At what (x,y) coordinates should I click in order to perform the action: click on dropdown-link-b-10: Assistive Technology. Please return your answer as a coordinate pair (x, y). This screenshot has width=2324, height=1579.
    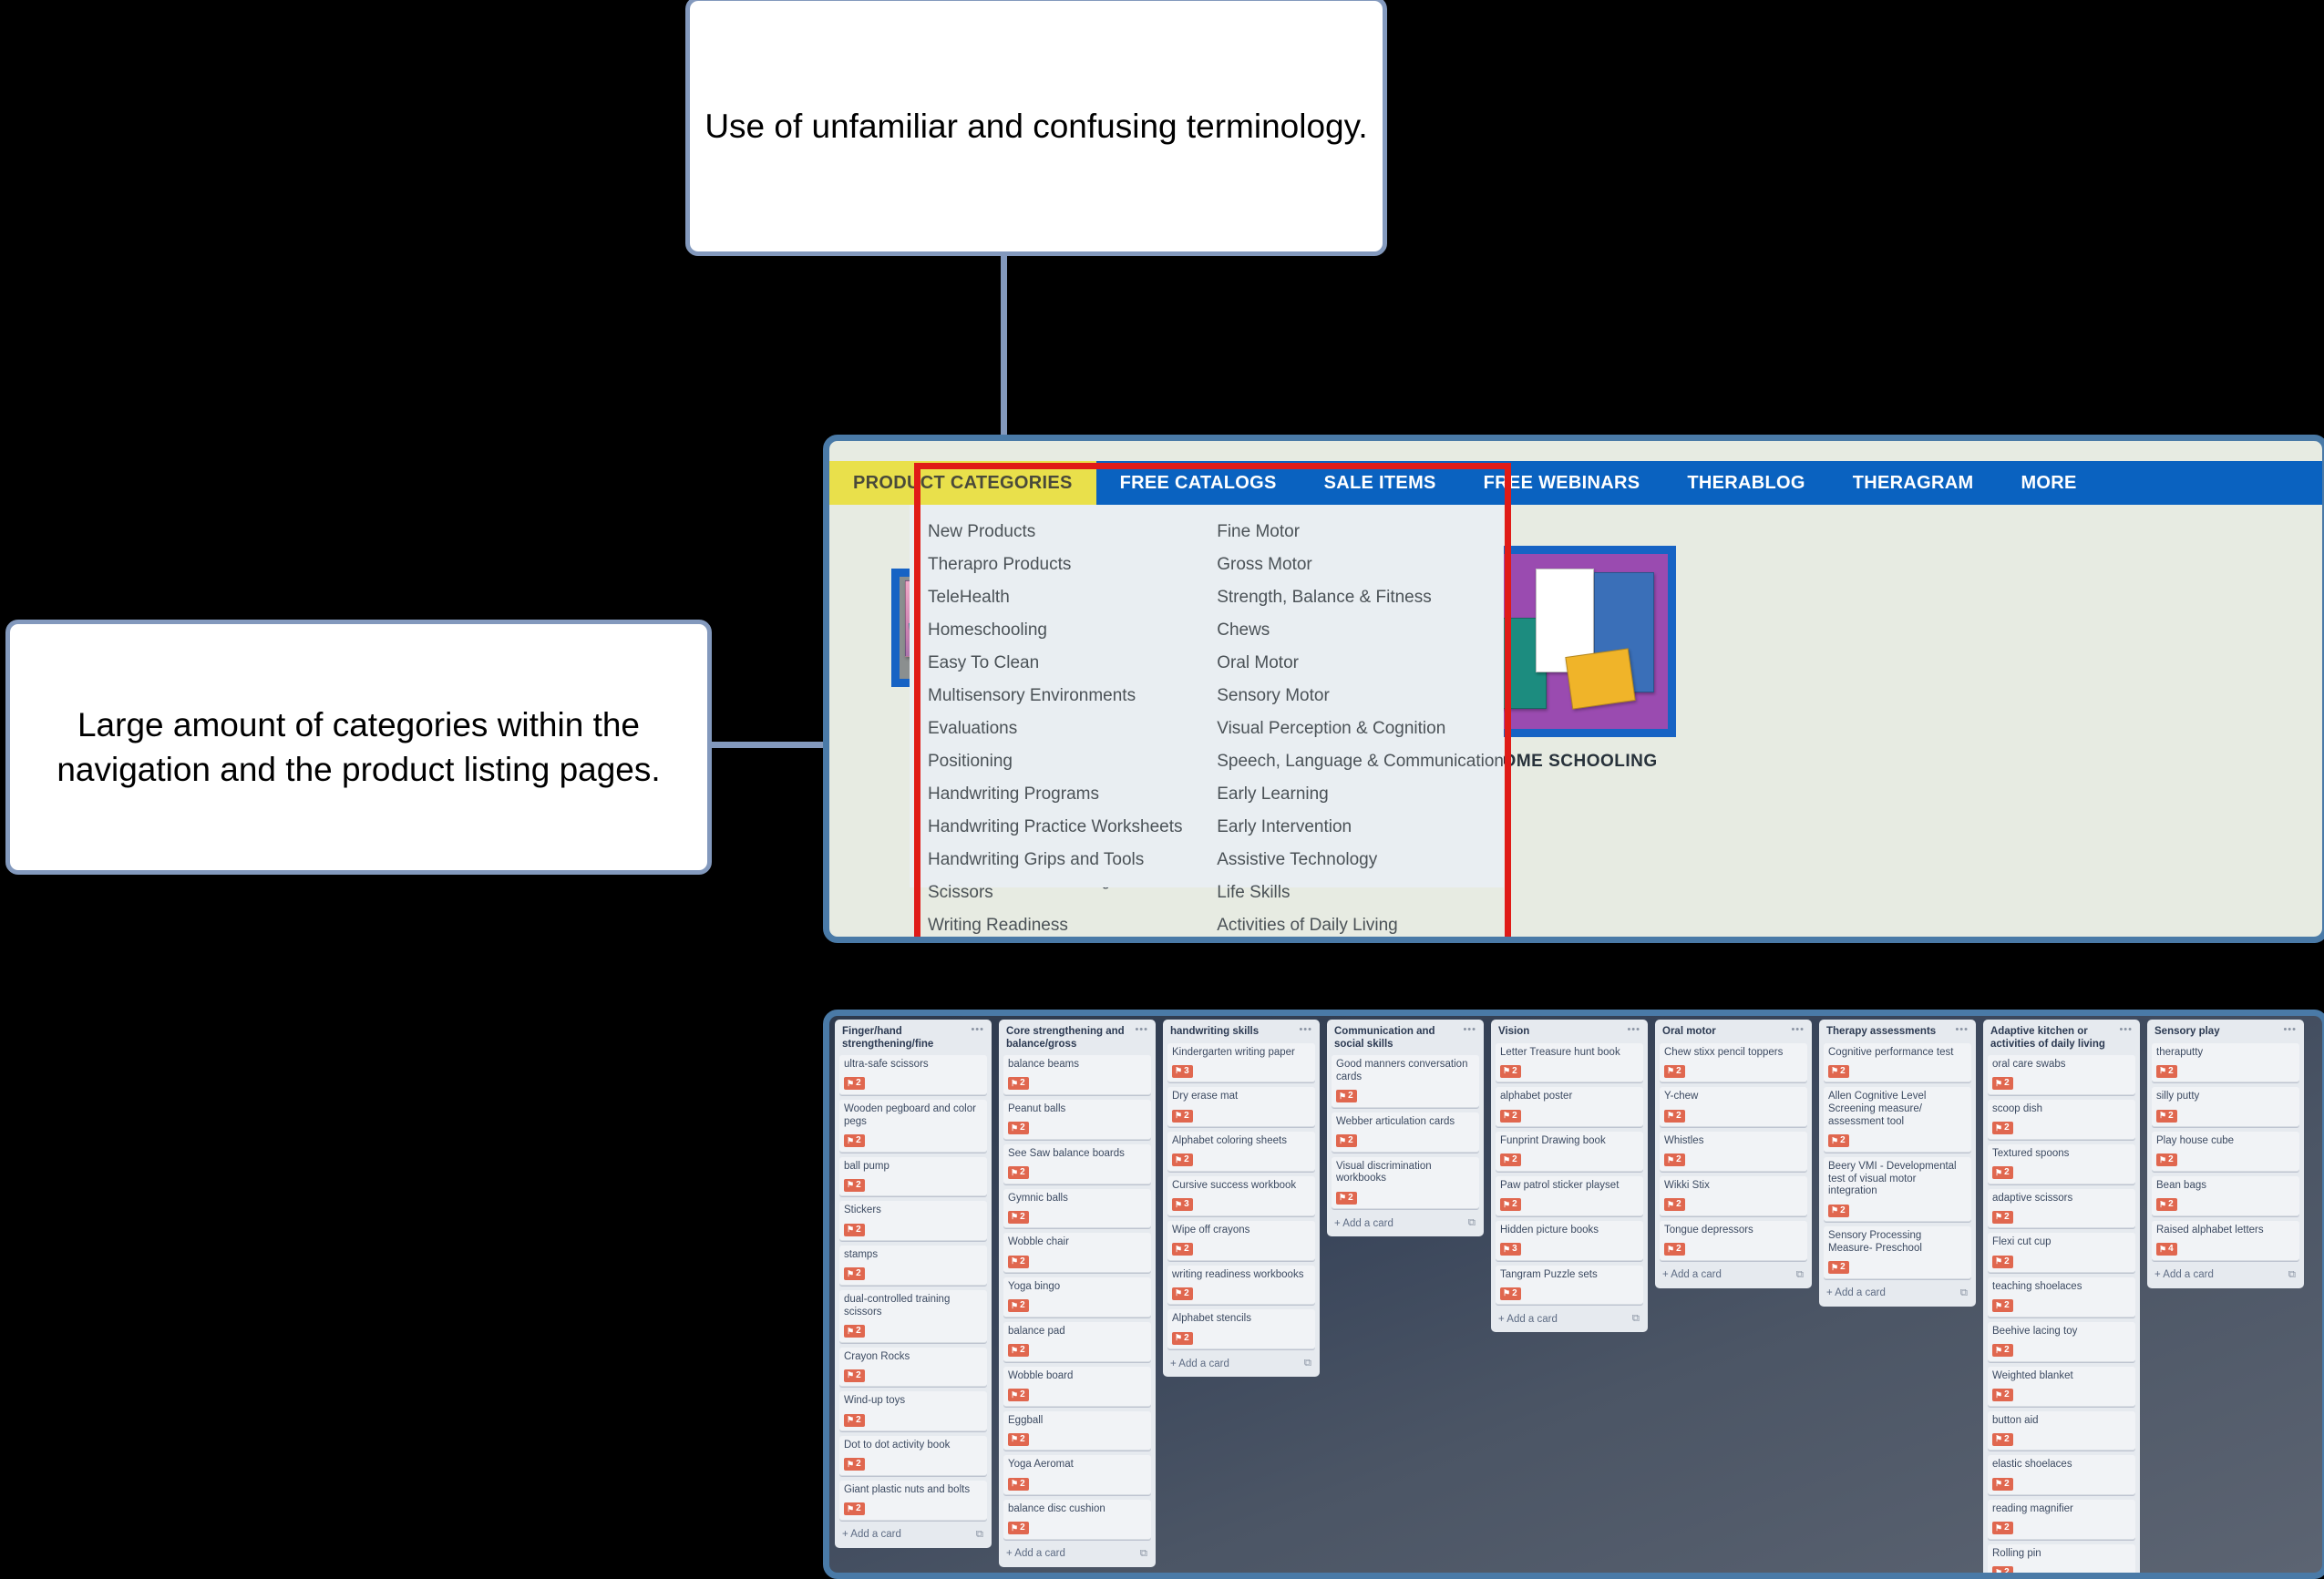
    Looking at the image, I should click on (1360, 860).